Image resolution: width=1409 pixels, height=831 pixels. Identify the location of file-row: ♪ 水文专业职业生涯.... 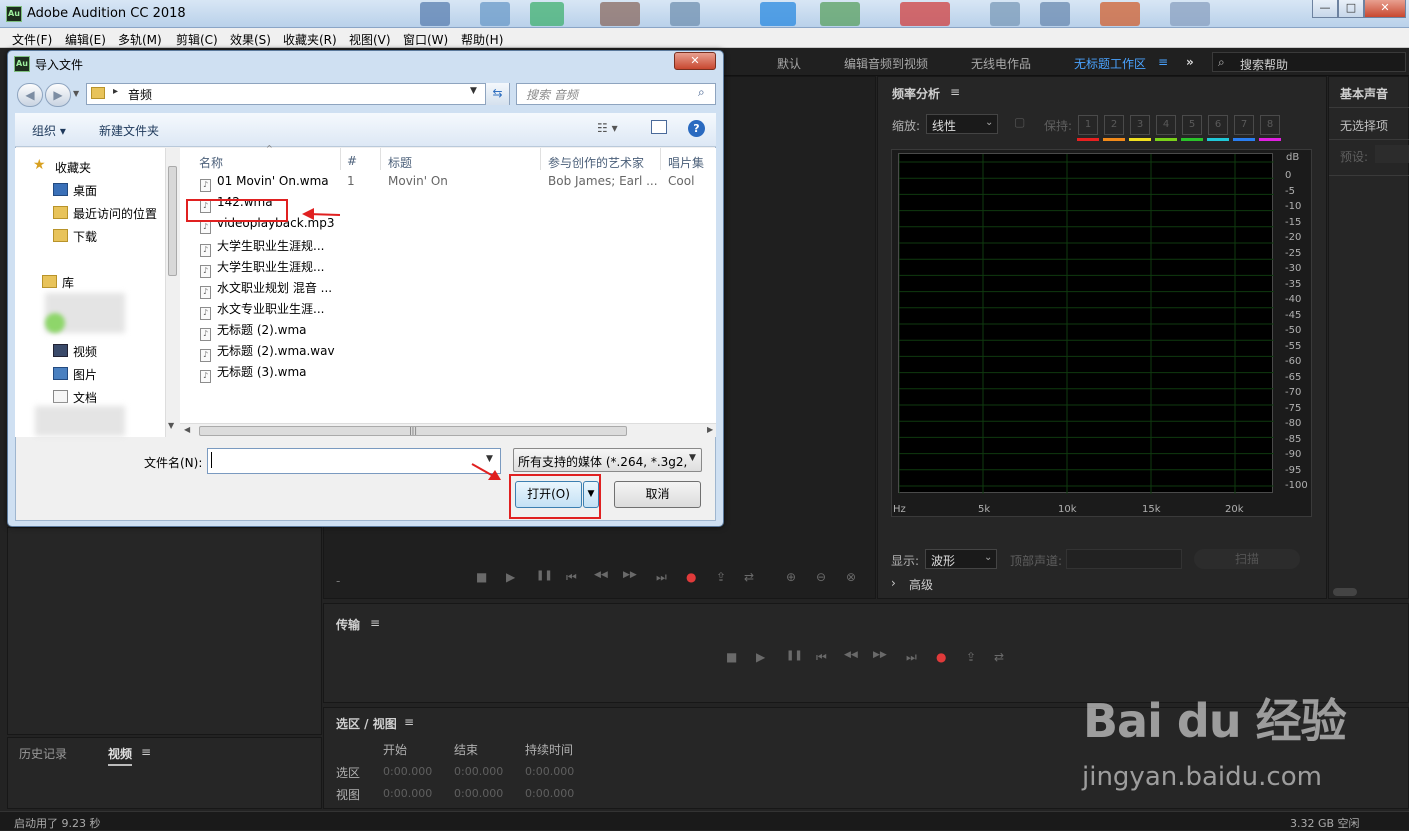
(458, 310).